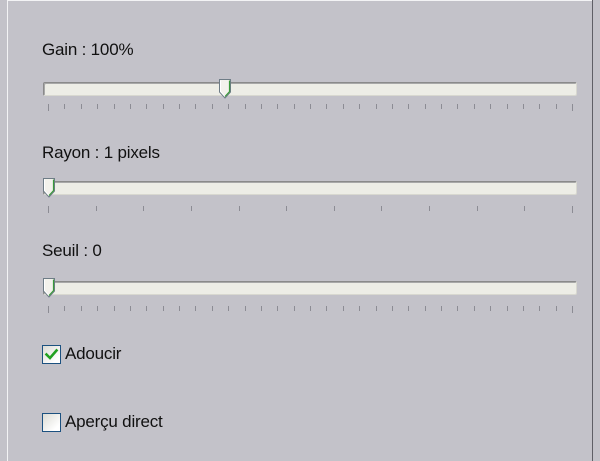  I want to click on smooth-checkbox-row: Adoucir, so click(81, 354).